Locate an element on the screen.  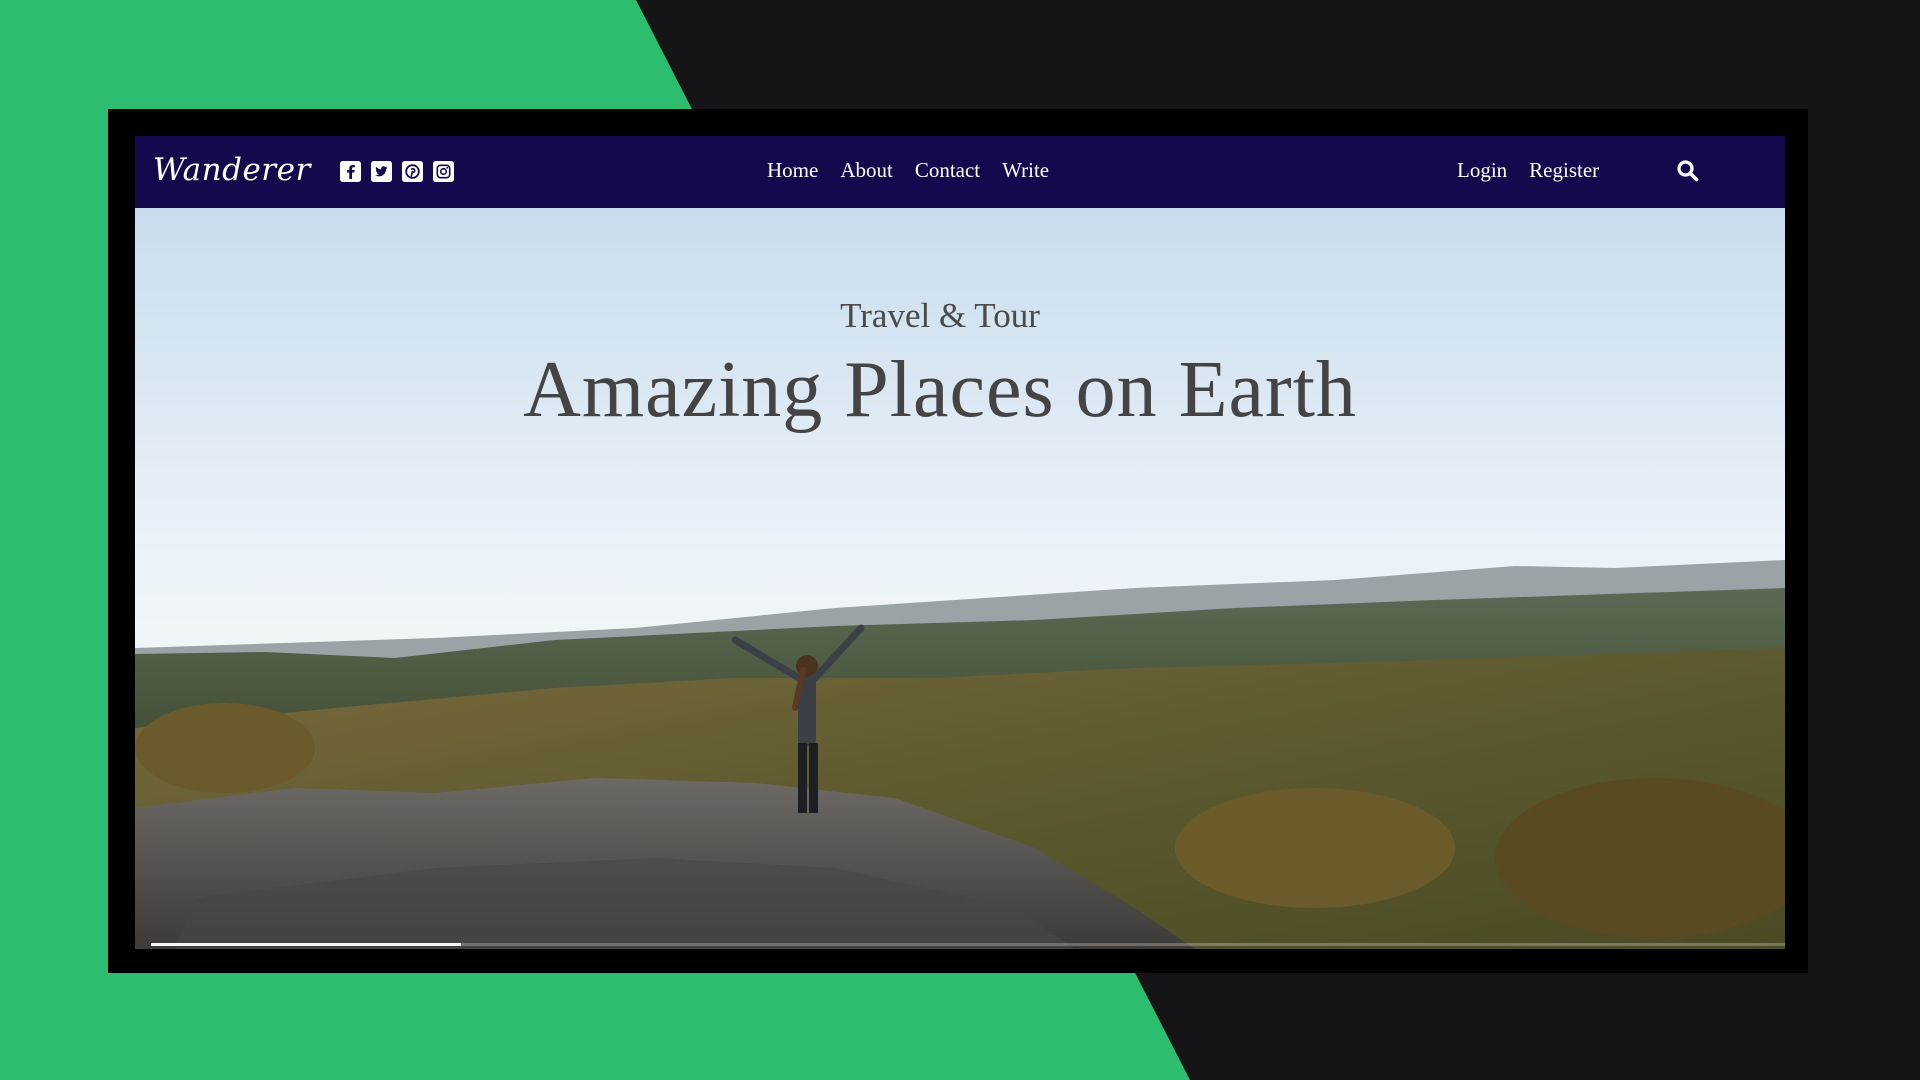
hero-subtitle: Travel & Tour is located at coordinates (940, 315).